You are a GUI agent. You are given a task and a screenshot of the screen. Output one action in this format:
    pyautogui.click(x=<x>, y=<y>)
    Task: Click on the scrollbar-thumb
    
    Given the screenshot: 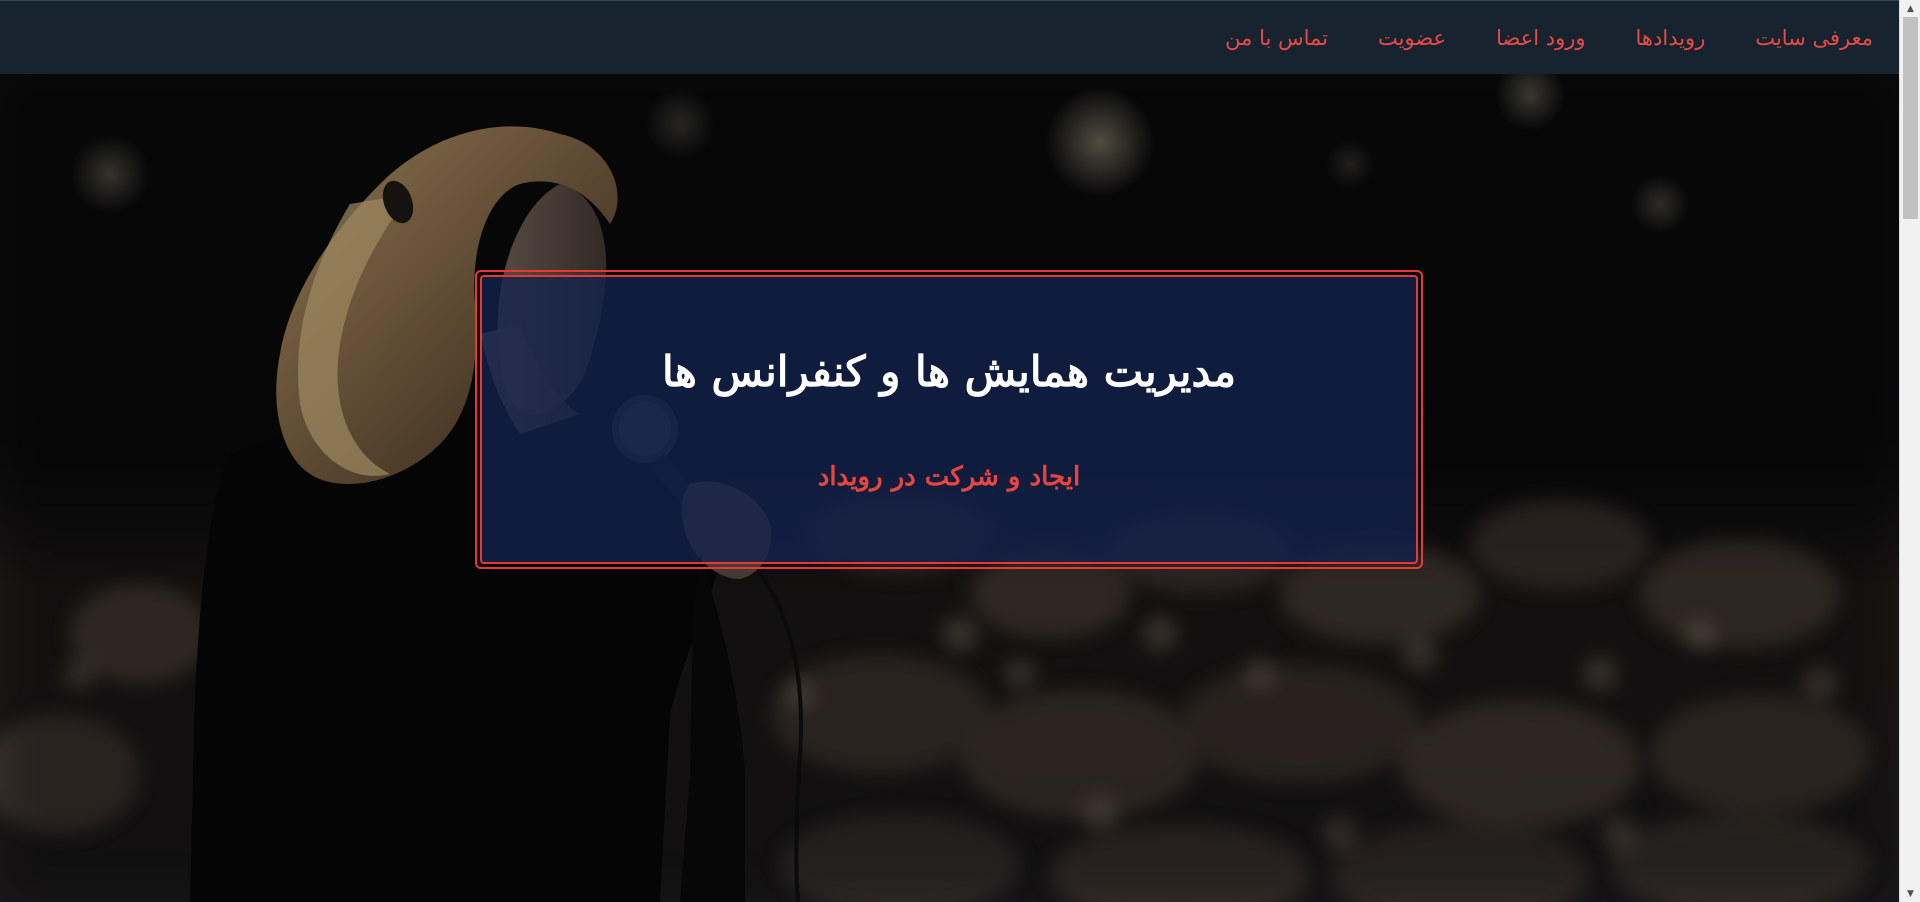 What is the action you would take?
    pyautogui.click(x=1910, y=118)
    